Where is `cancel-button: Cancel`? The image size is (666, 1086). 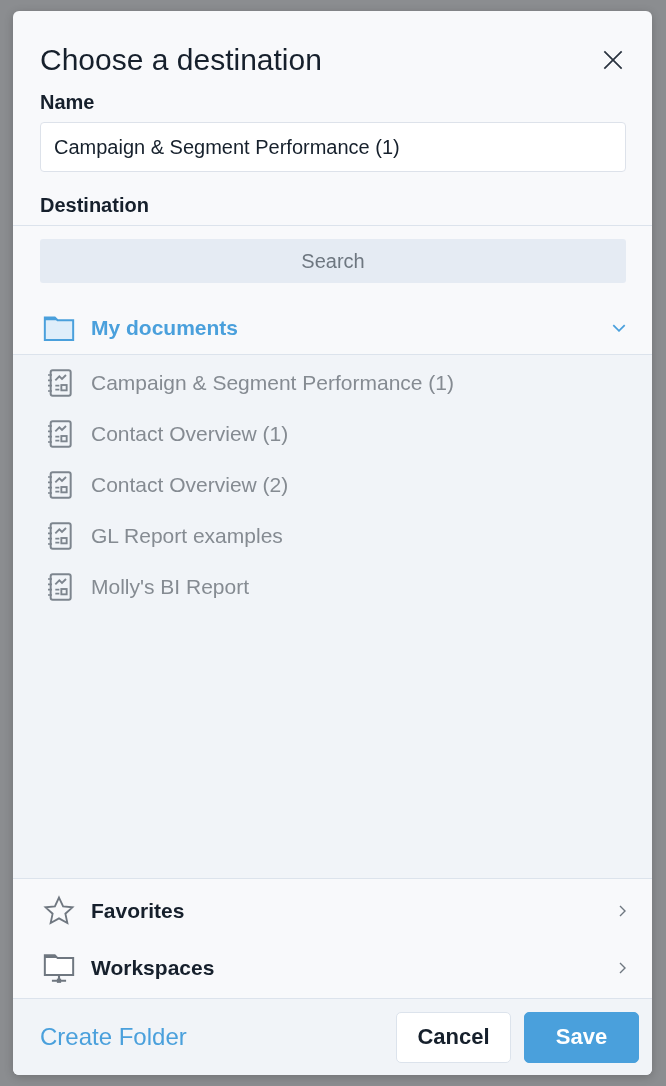 cancel-button: Cancel is located at coordinates (453, 1037).